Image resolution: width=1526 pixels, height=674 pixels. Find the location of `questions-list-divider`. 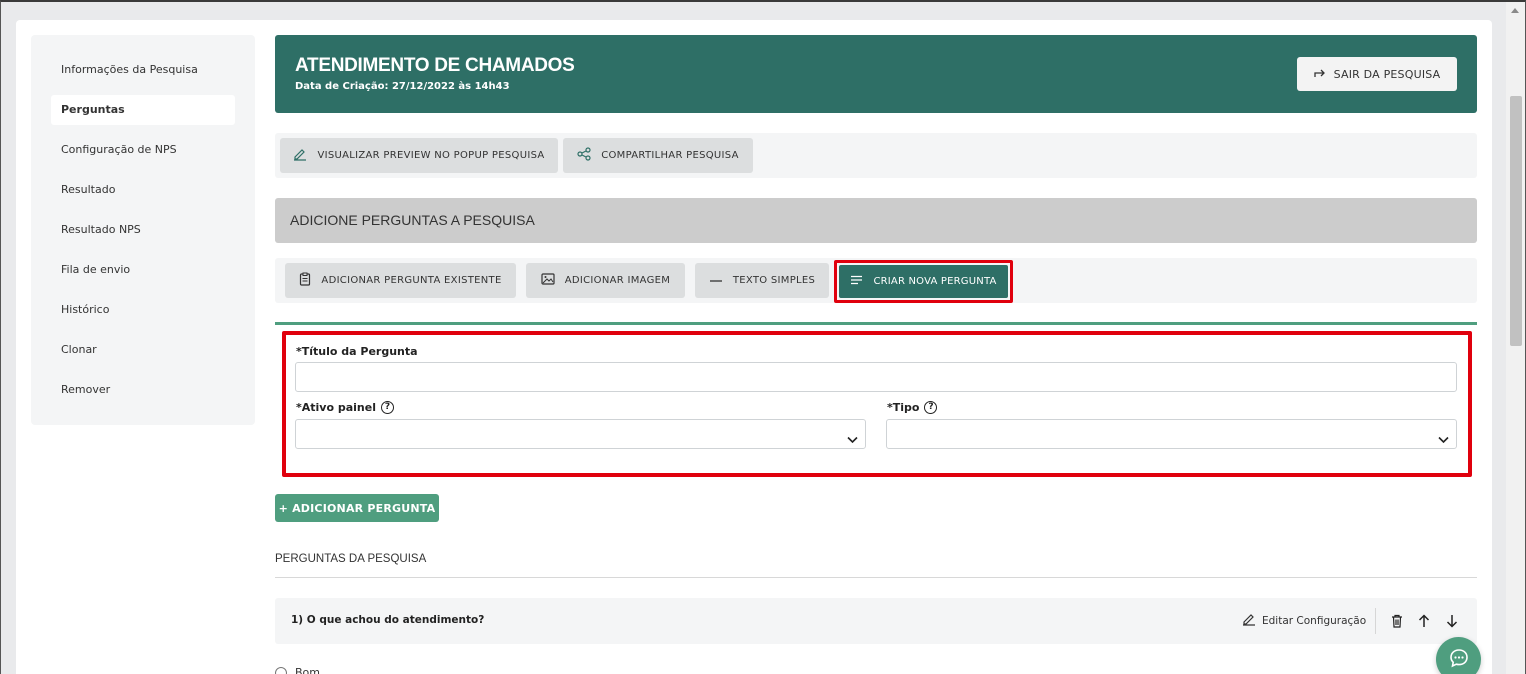

questions-list-divider is located at coordinates (876, 577).